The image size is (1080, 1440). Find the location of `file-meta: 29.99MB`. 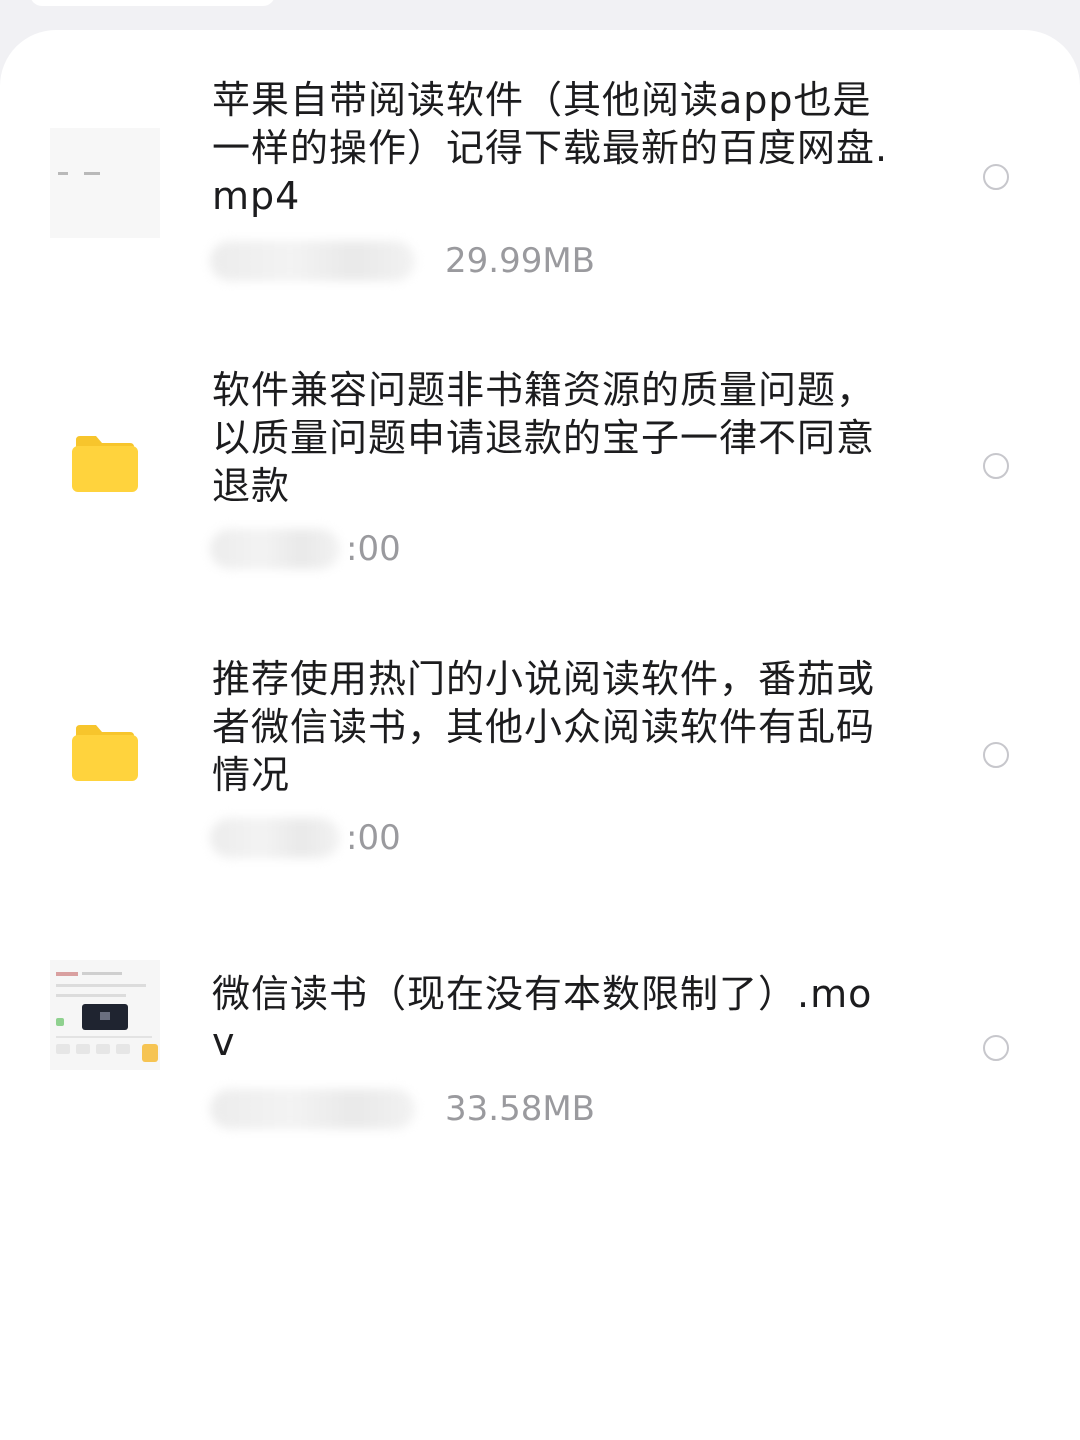

file-meta: 29.99MB is located at coordinates (402, 261).